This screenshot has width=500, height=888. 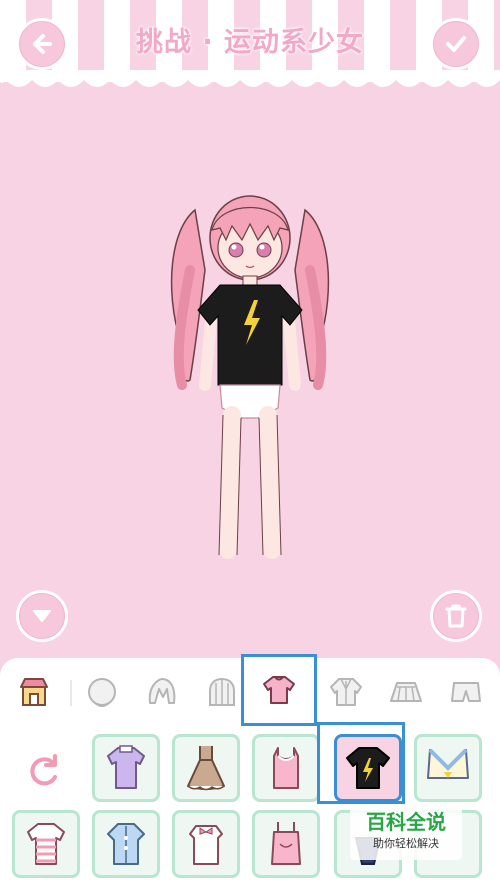 I want to click on category-tabs, so click(x=250, y=690).